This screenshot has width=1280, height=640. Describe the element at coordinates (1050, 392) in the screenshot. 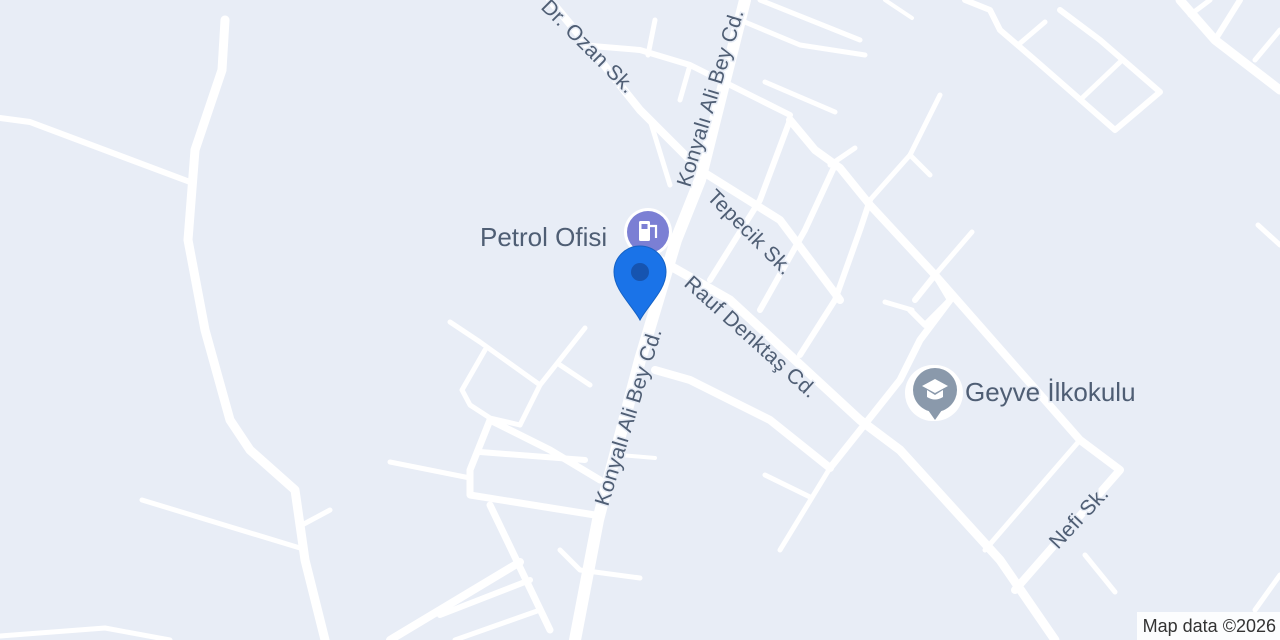

I see `poi-school-label: Geyve İlkokulu` at that location.